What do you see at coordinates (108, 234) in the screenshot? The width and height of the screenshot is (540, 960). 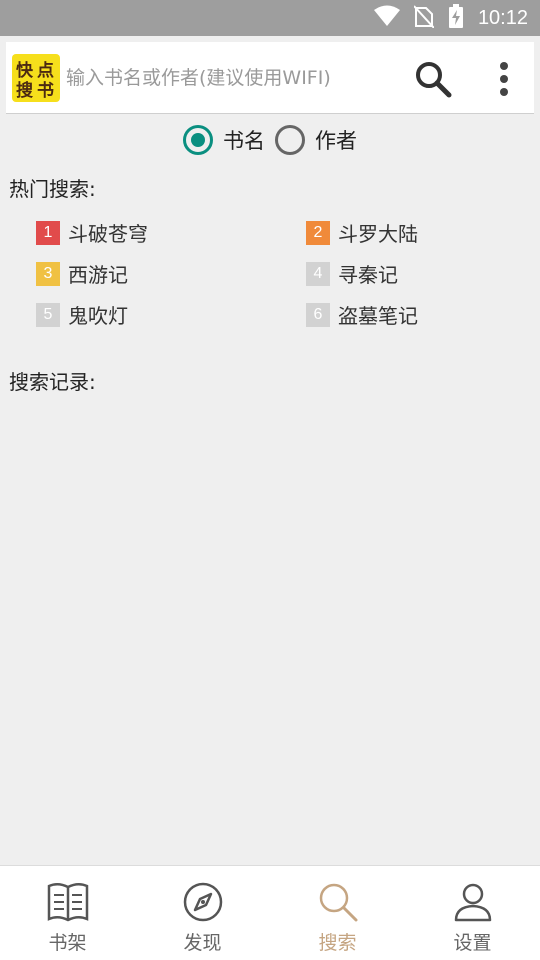 I see `hot-search-title-text: 斗破苍穹` at bounding box center [108, 234].